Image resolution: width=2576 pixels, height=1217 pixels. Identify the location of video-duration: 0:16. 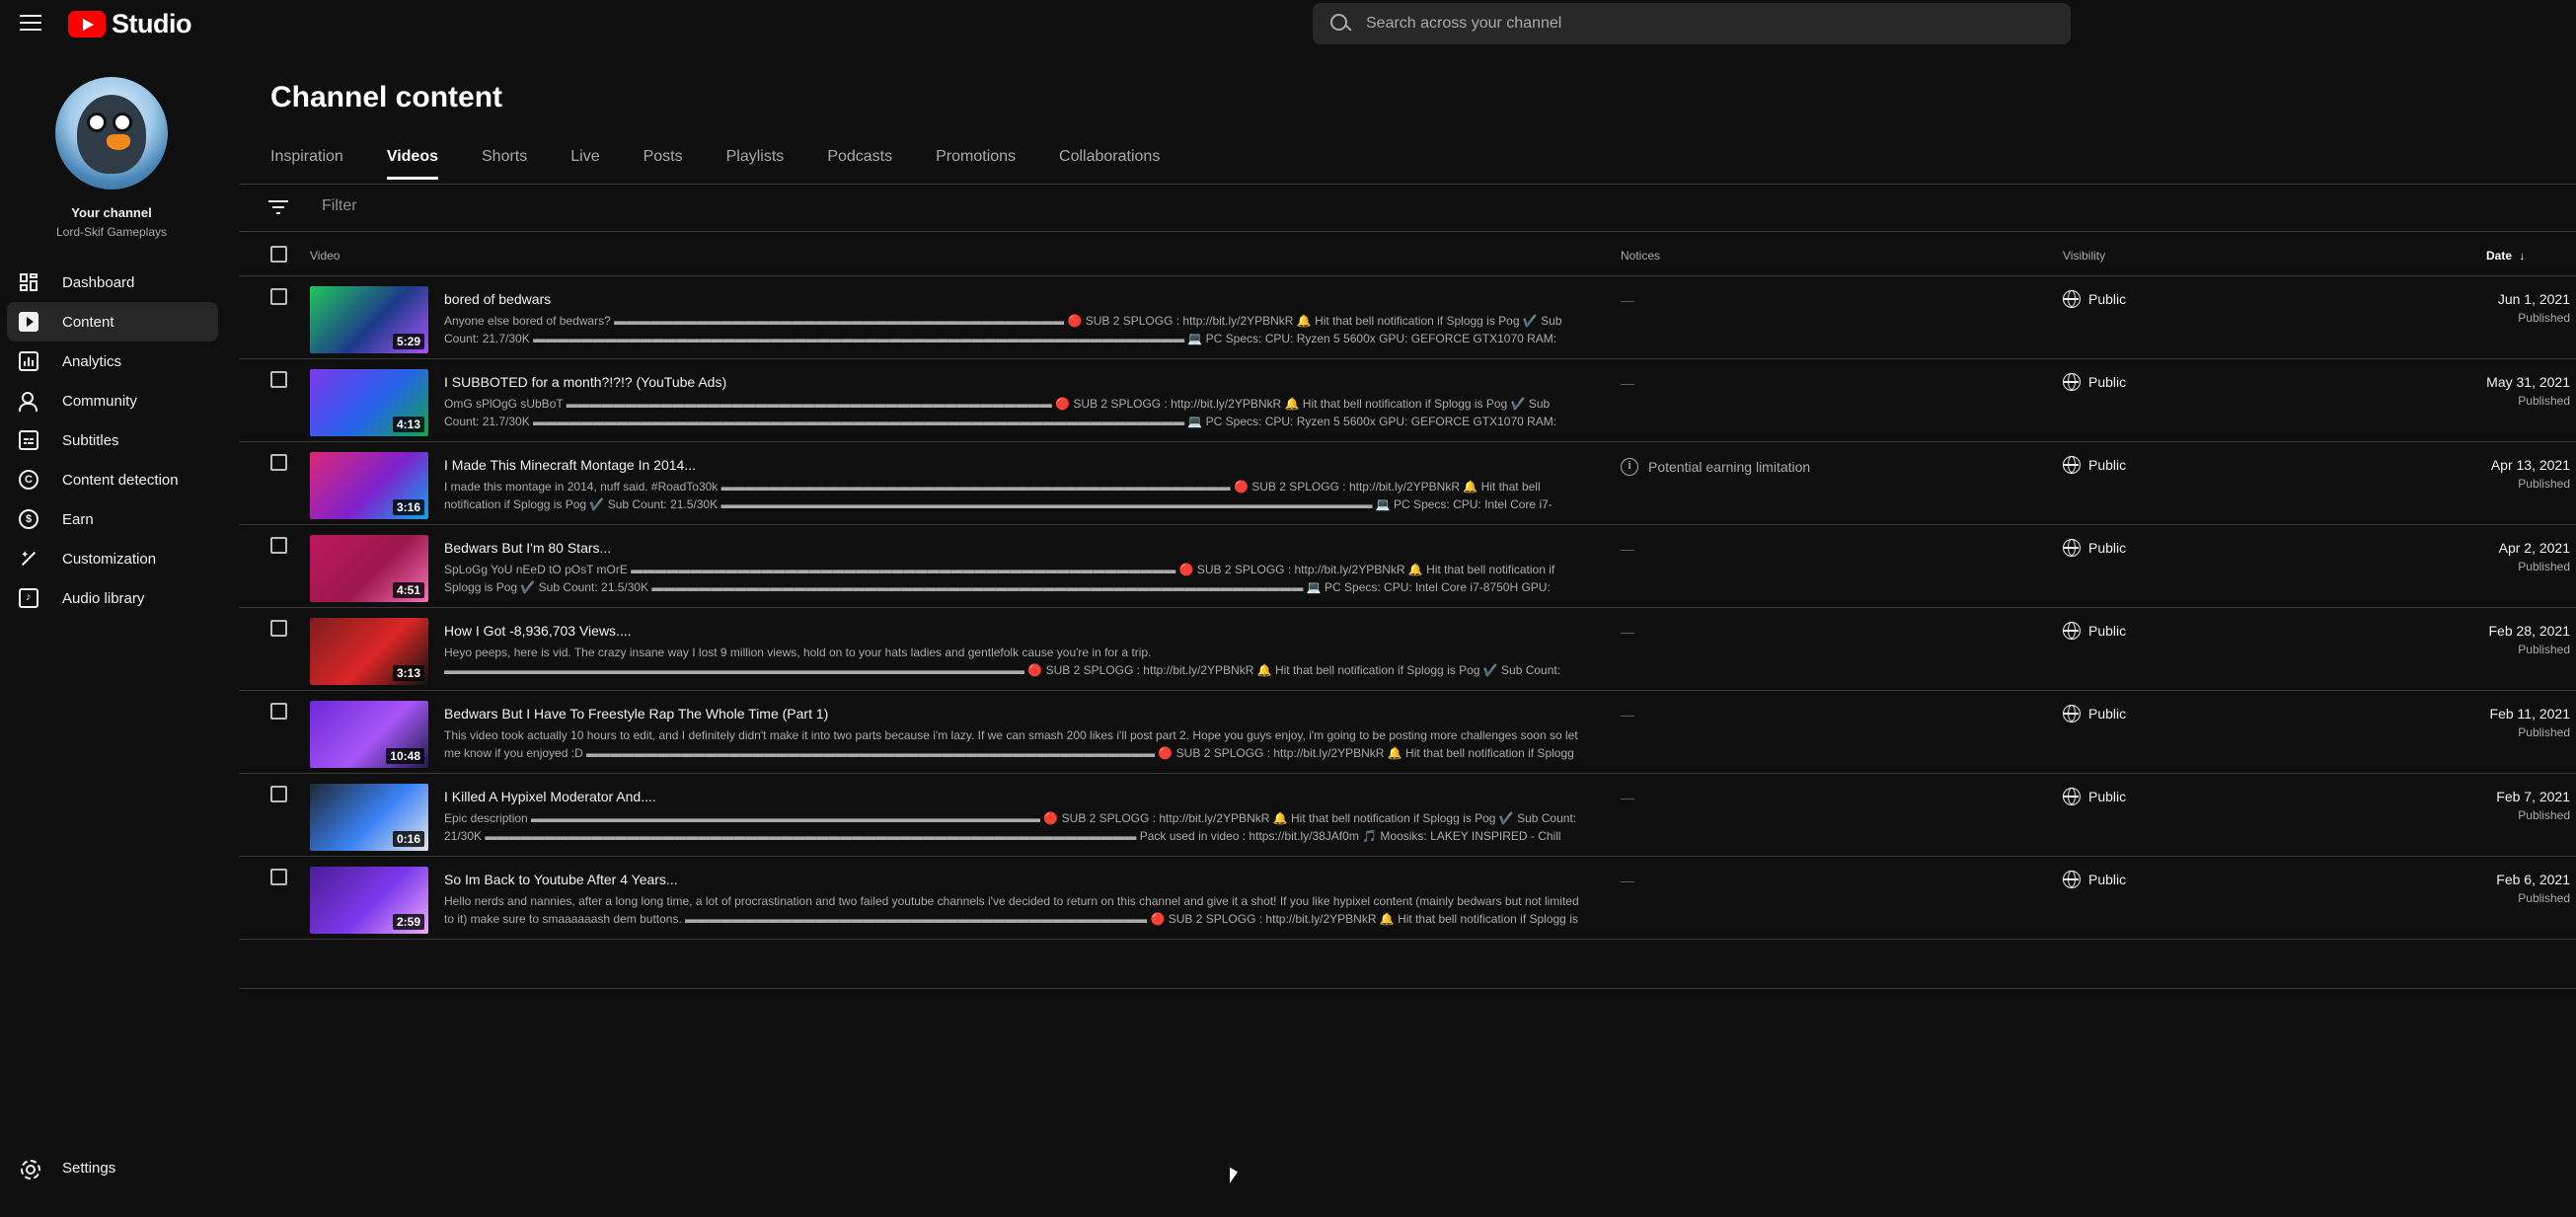
(408, 839).